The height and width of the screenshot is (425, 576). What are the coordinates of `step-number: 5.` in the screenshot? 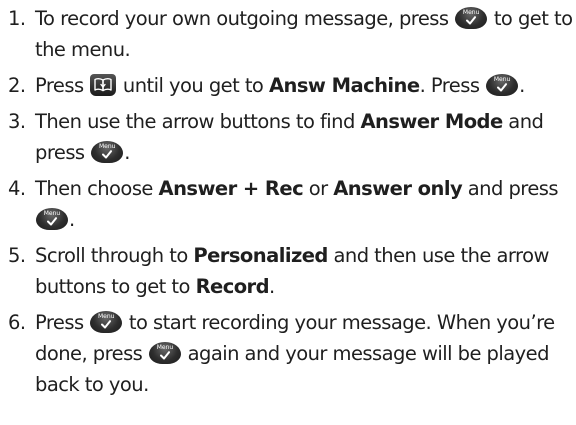 It's located at (17, 255).